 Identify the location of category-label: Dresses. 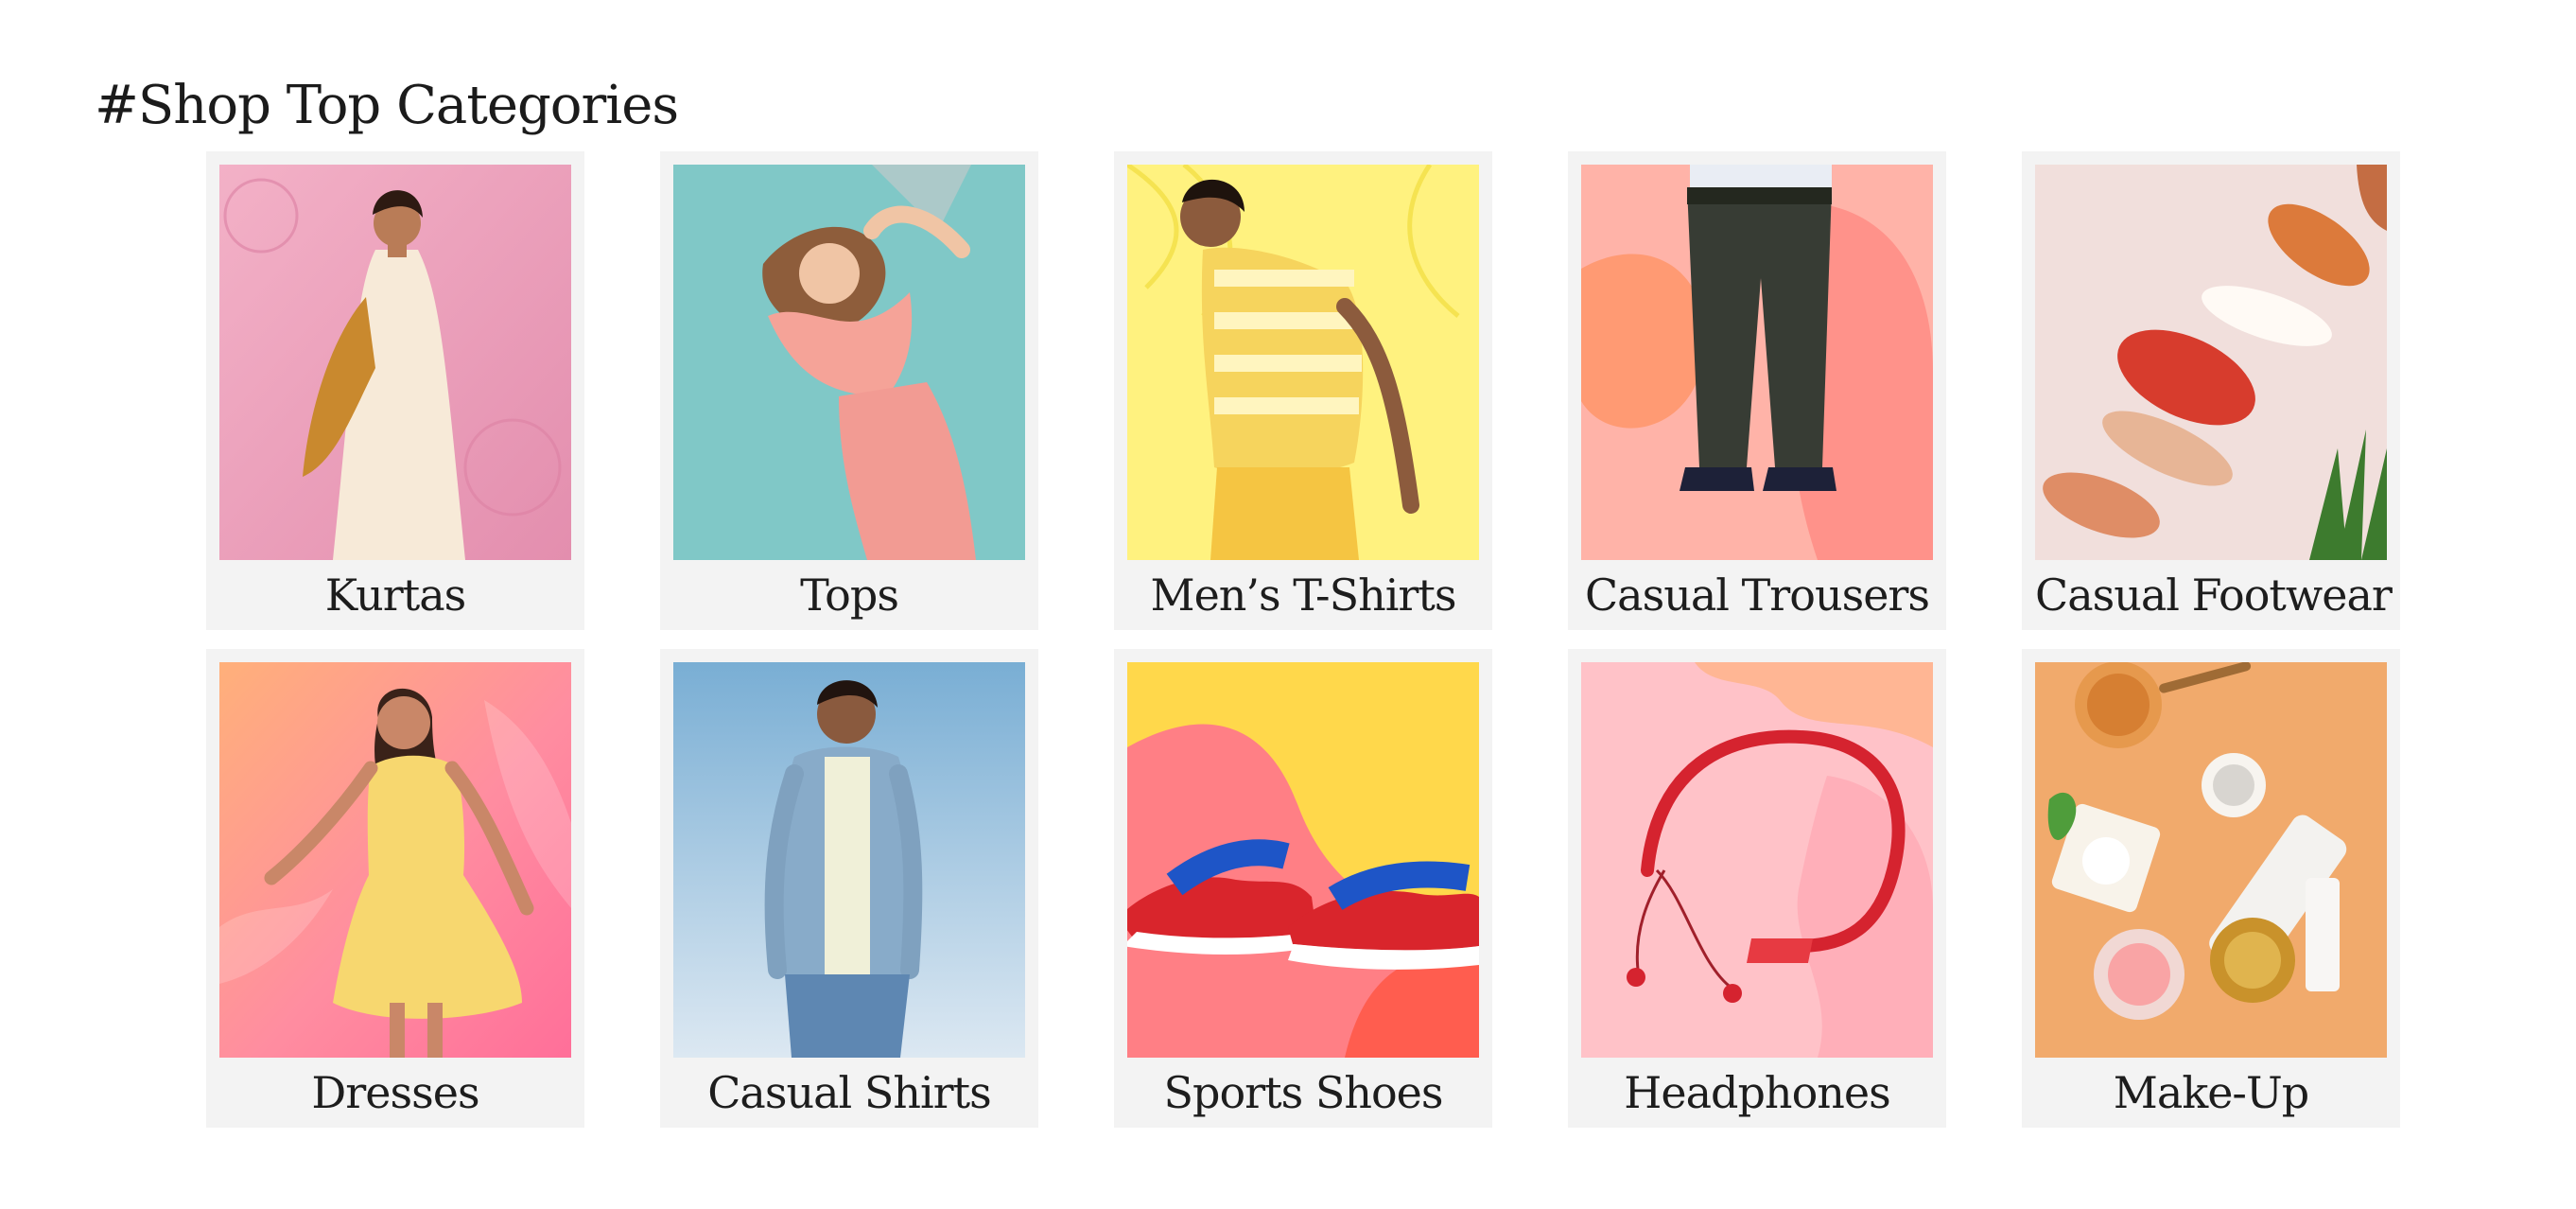
(395, 1092).